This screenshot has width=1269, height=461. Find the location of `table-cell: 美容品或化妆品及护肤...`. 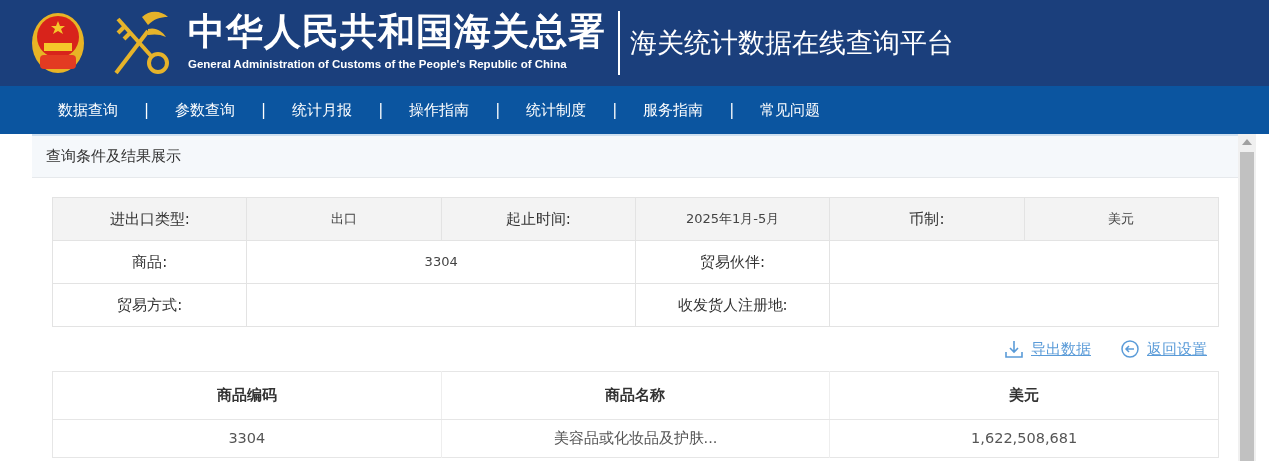

table-cell: 美容品或化妆品及护肤... is located at coordinates (635, 438).